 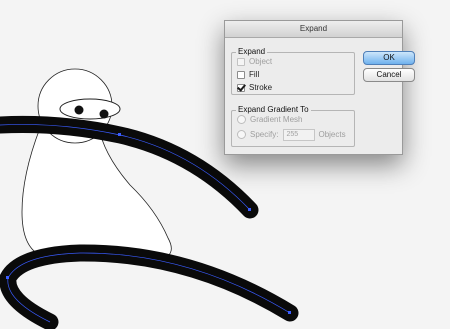 What do you see at coordinates (241, 87) in the screenshot?
I see `stroke-checkbox` at bounding box center [241, 87].